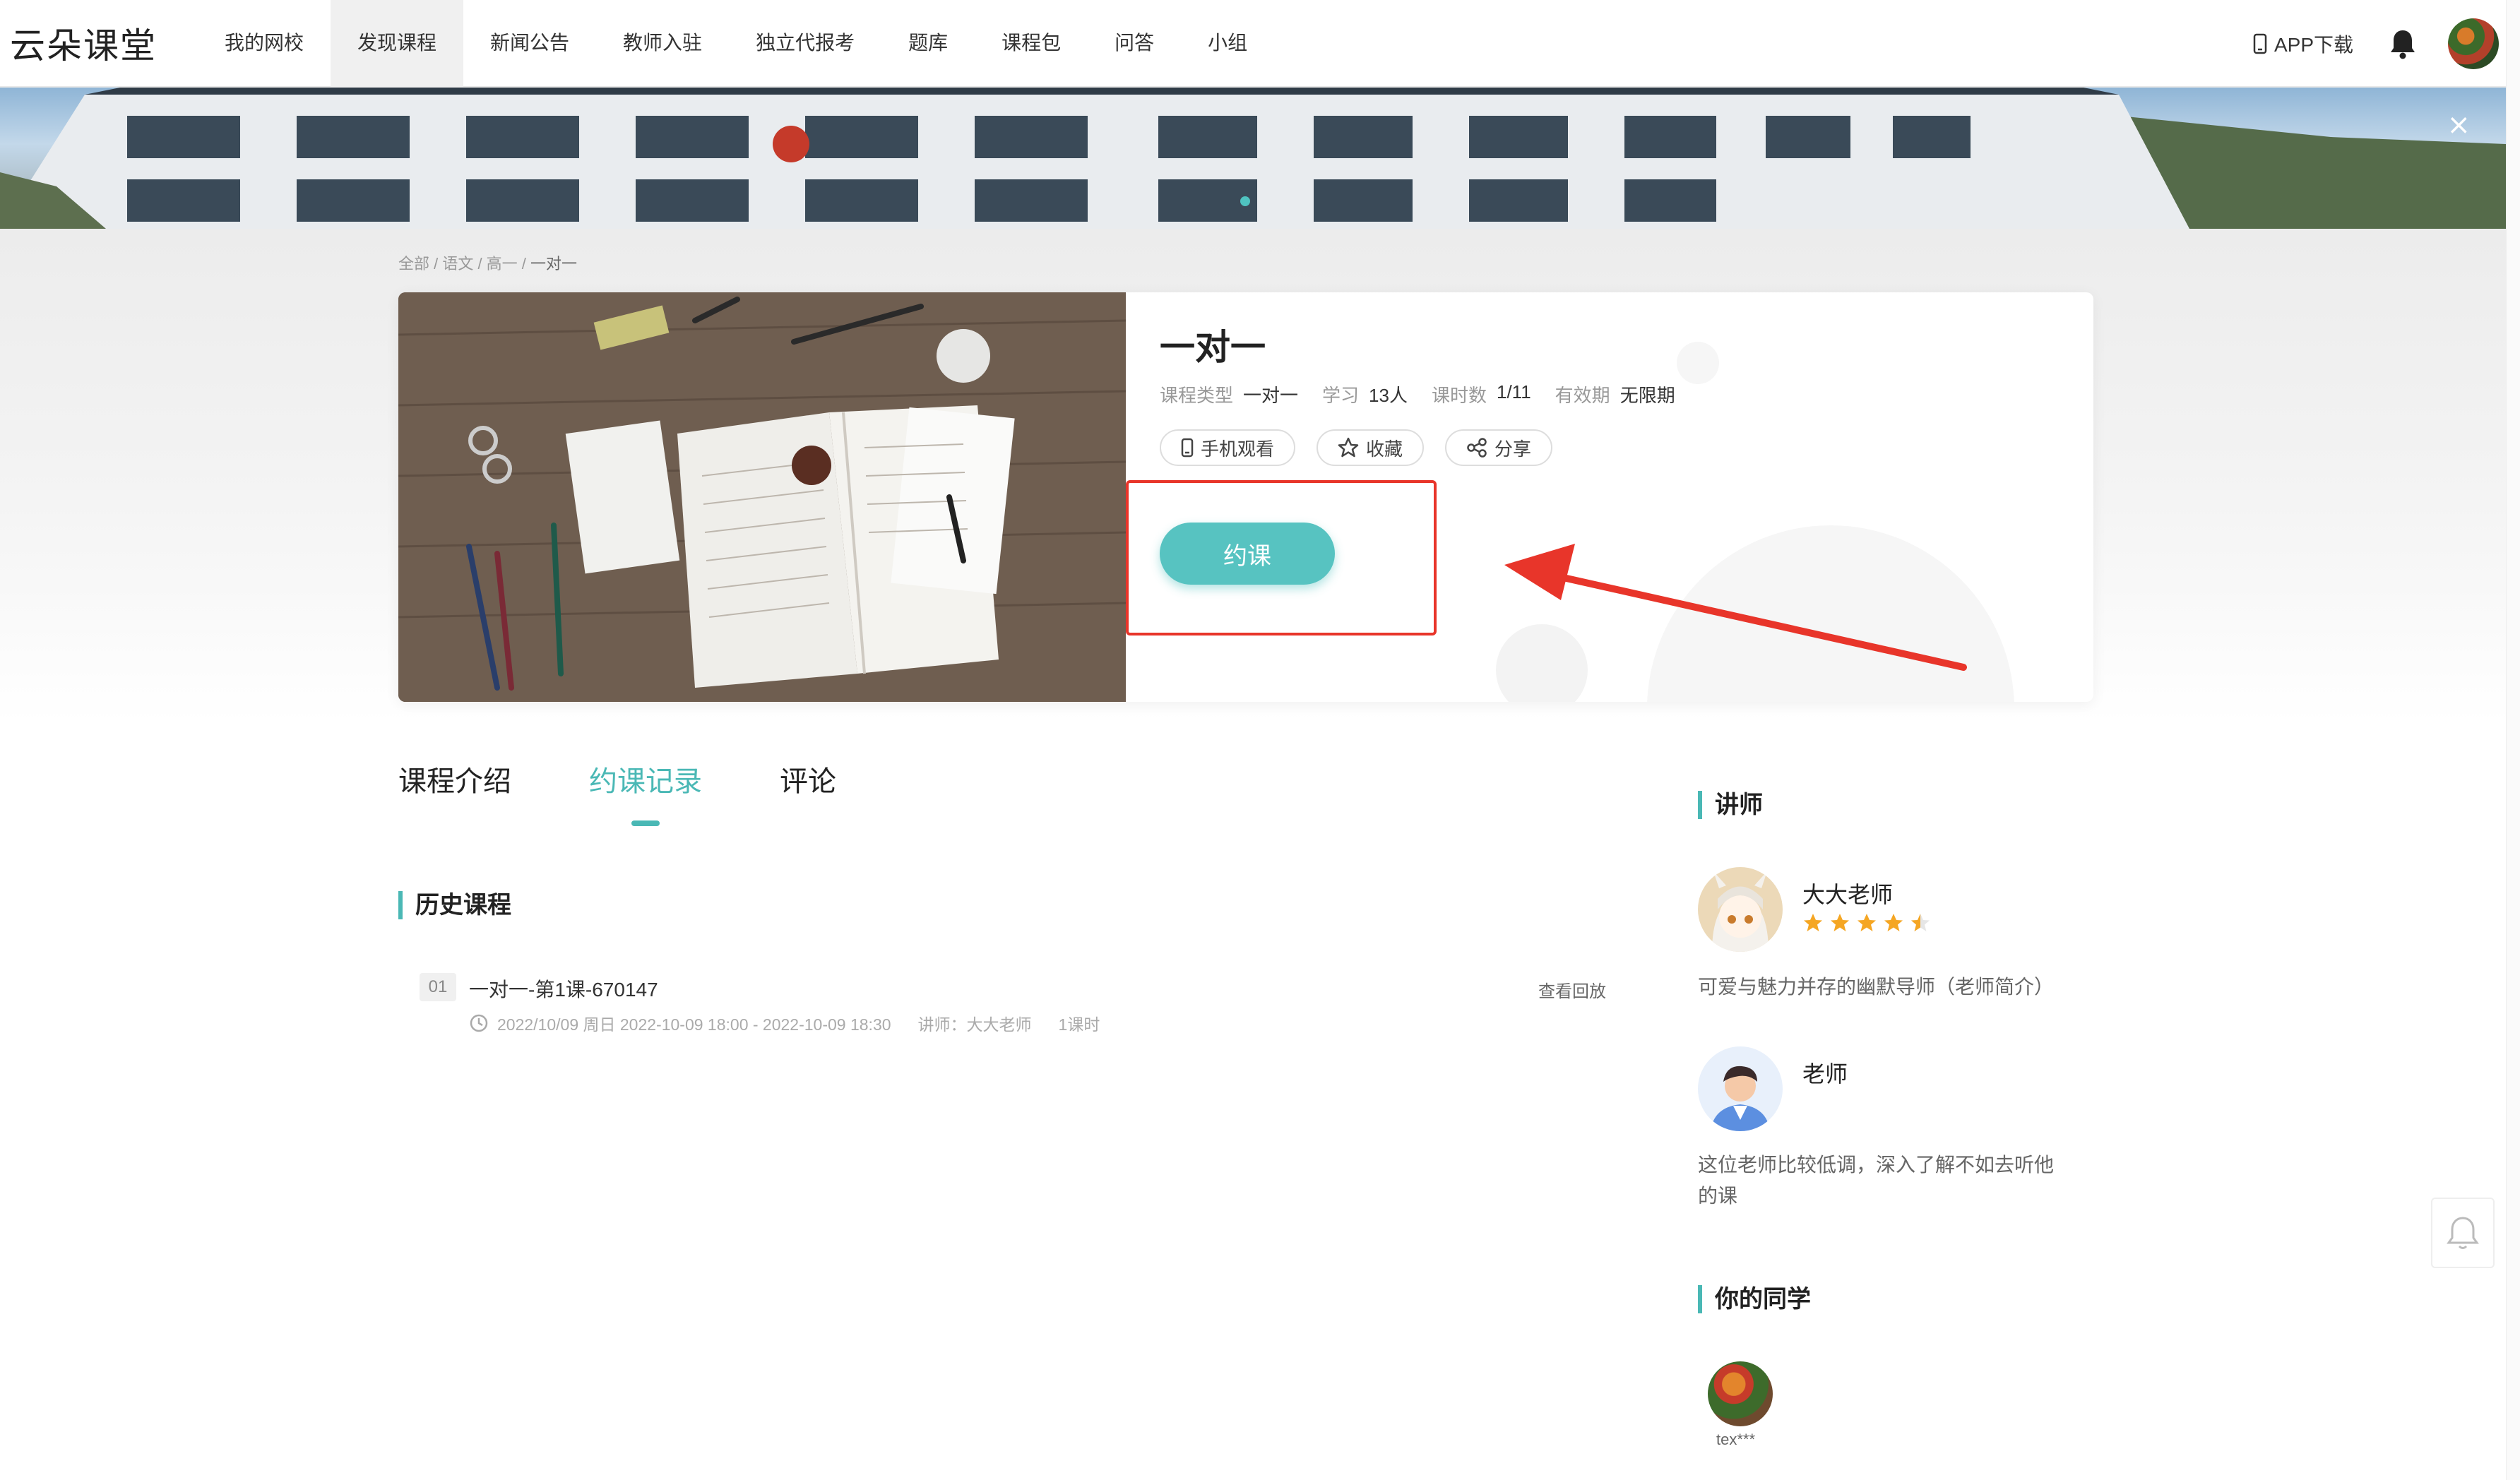 The width and height of the screenshot is (2520, 1480). What do you see at coordinates (1385, 449) in the screenshot?
I see `favorite-label: 收藏` at bounding box center [1385, 449].